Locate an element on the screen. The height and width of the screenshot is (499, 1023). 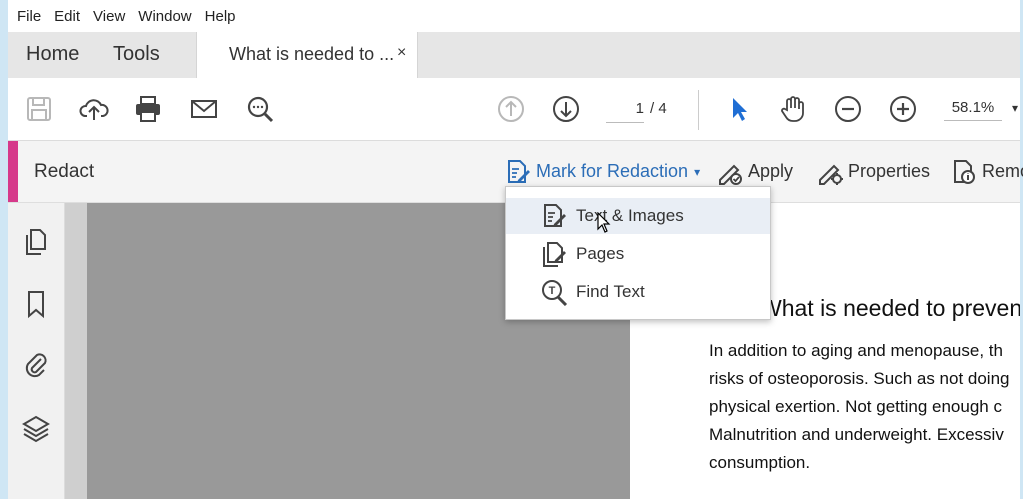
mark-dropdown-caret-icon: ▾ is located at coordinates (697, 171).